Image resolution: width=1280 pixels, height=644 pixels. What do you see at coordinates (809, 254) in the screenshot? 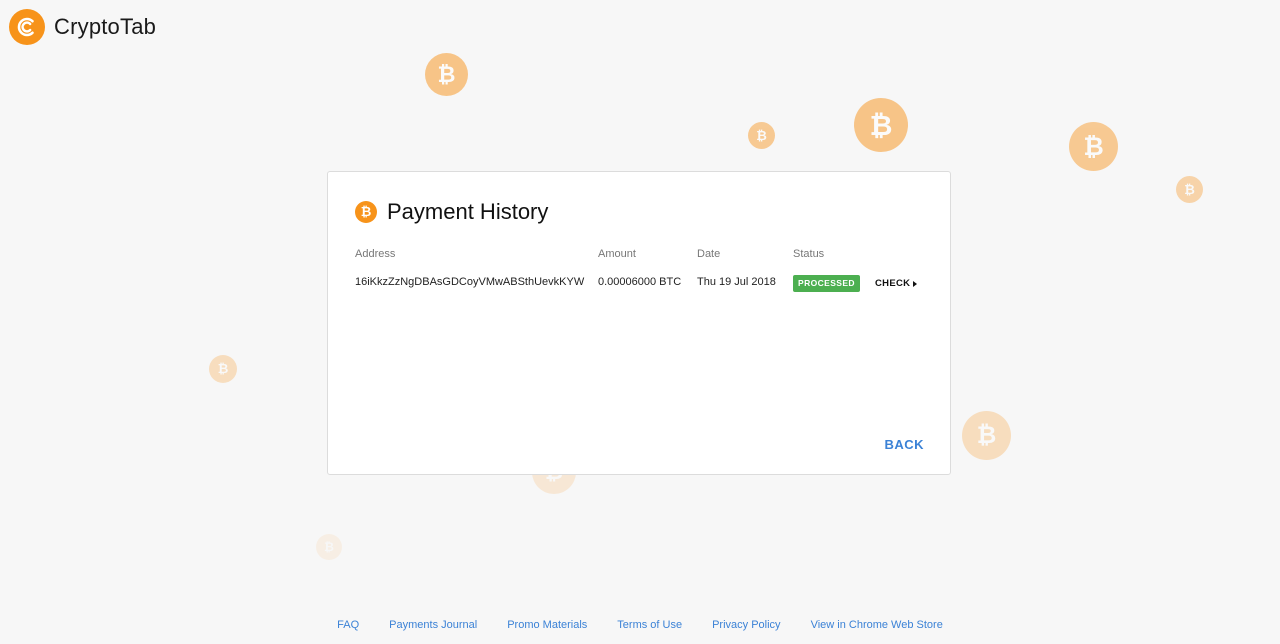
I see `column-header-status: Status` at bounding box center [809, 254].